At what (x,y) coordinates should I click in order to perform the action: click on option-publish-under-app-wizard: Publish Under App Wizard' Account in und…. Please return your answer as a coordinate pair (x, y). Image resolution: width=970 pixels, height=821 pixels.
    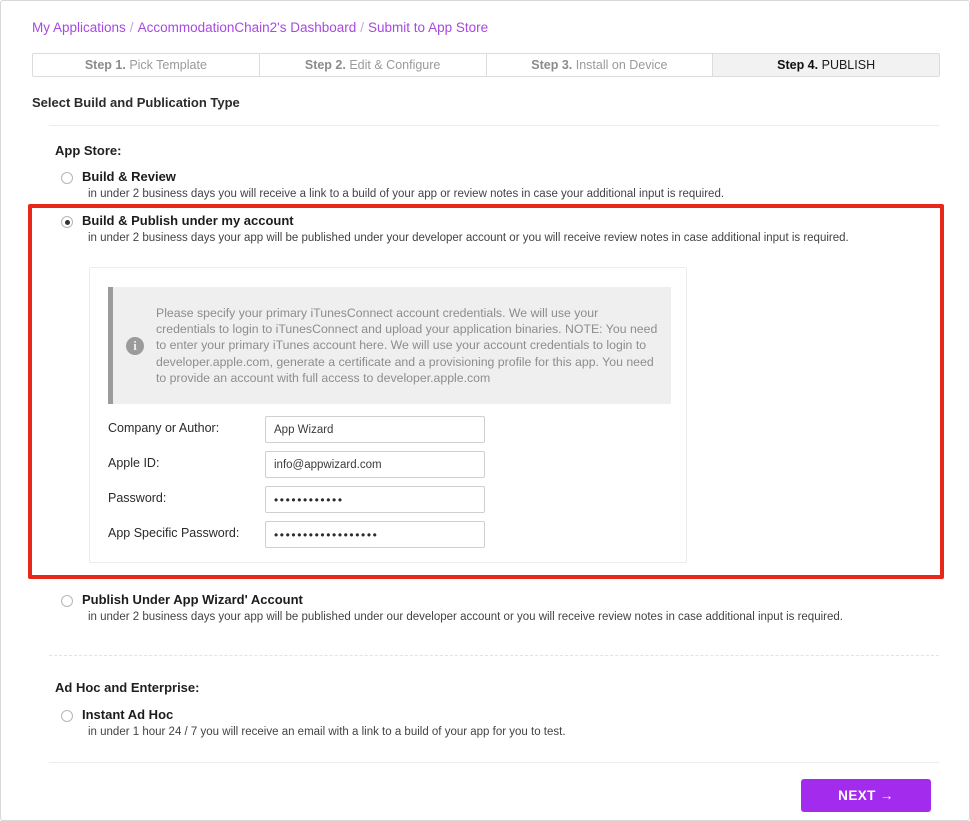
    Looking at the image, I should click on (486, 608).